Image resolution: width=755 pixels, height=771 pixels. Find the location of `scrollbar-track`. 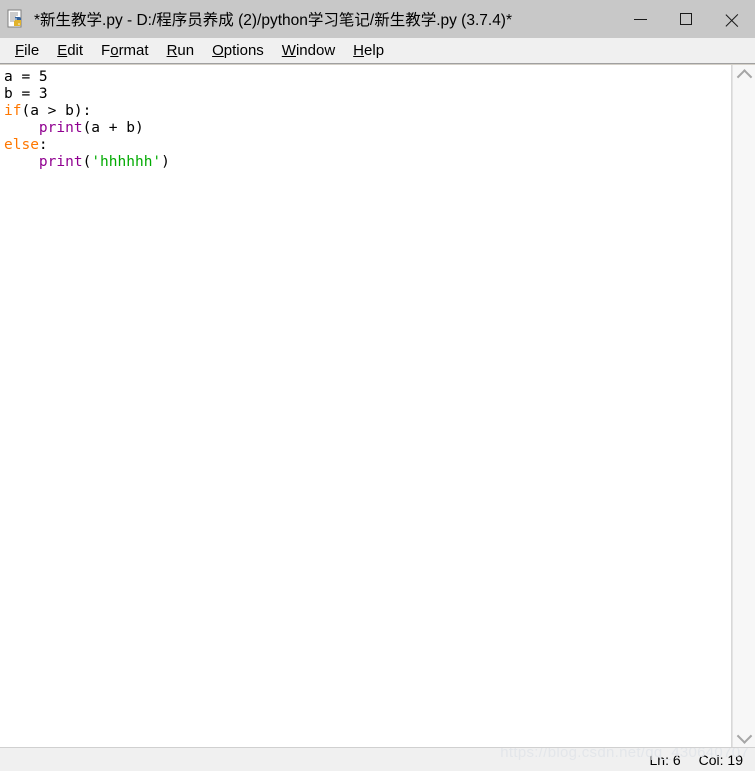

scrollbar-track is located at coordinates (744, 406).